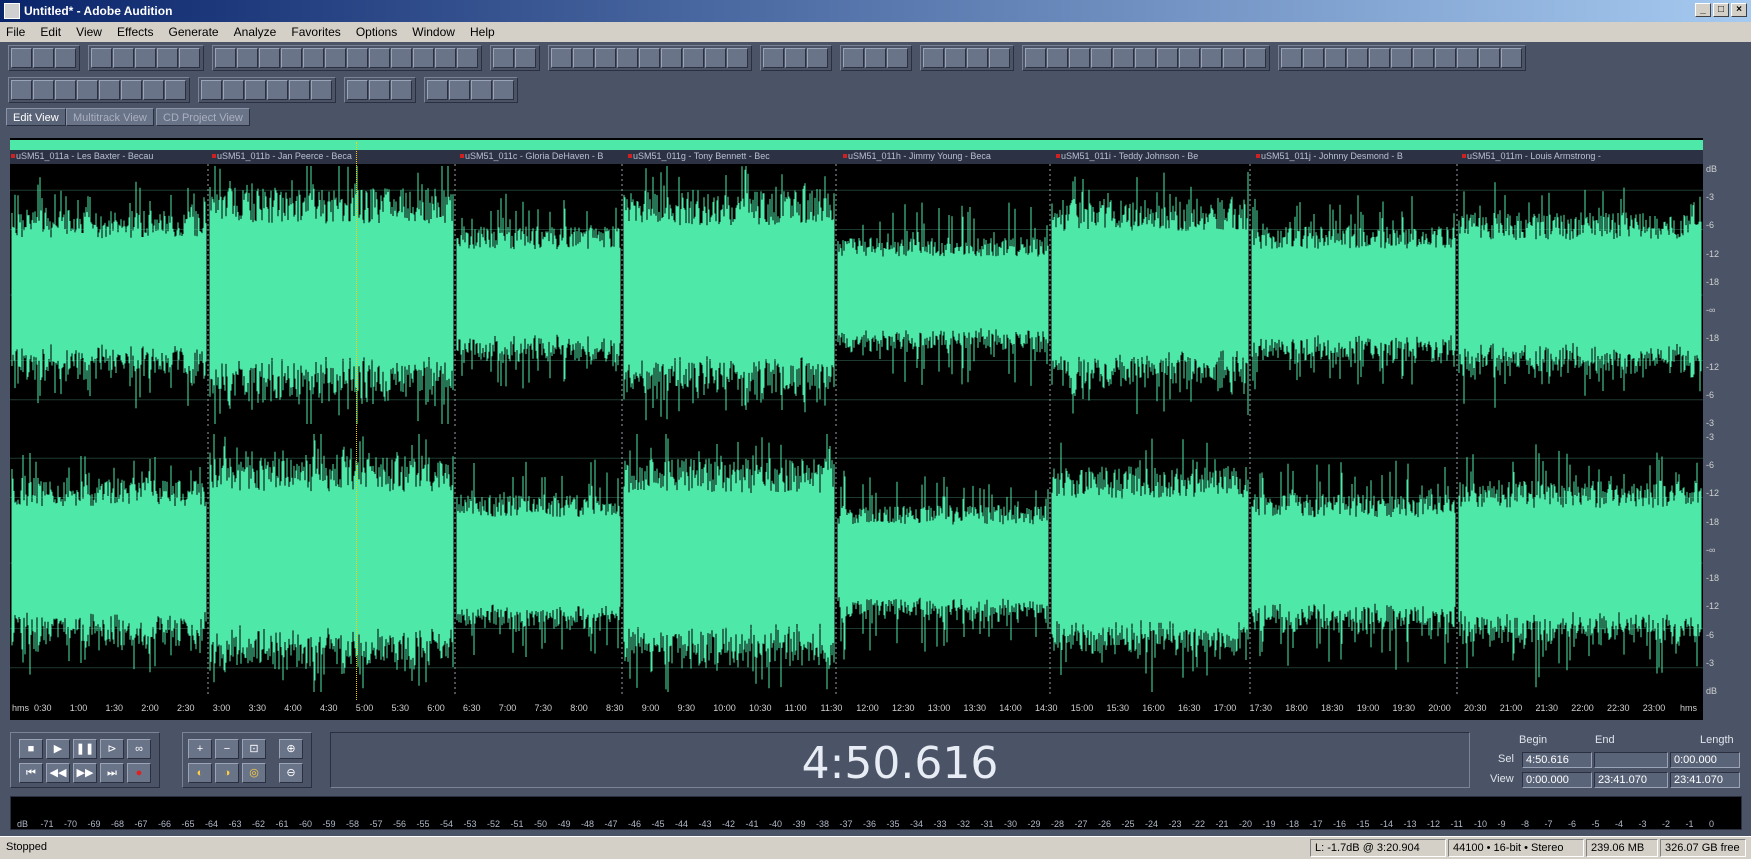 This screenshot has height=859, width=1751. Describe the element at coordinates (36, 117) in the screenshot. I see `tab-edit-view: Edit View` at that location.